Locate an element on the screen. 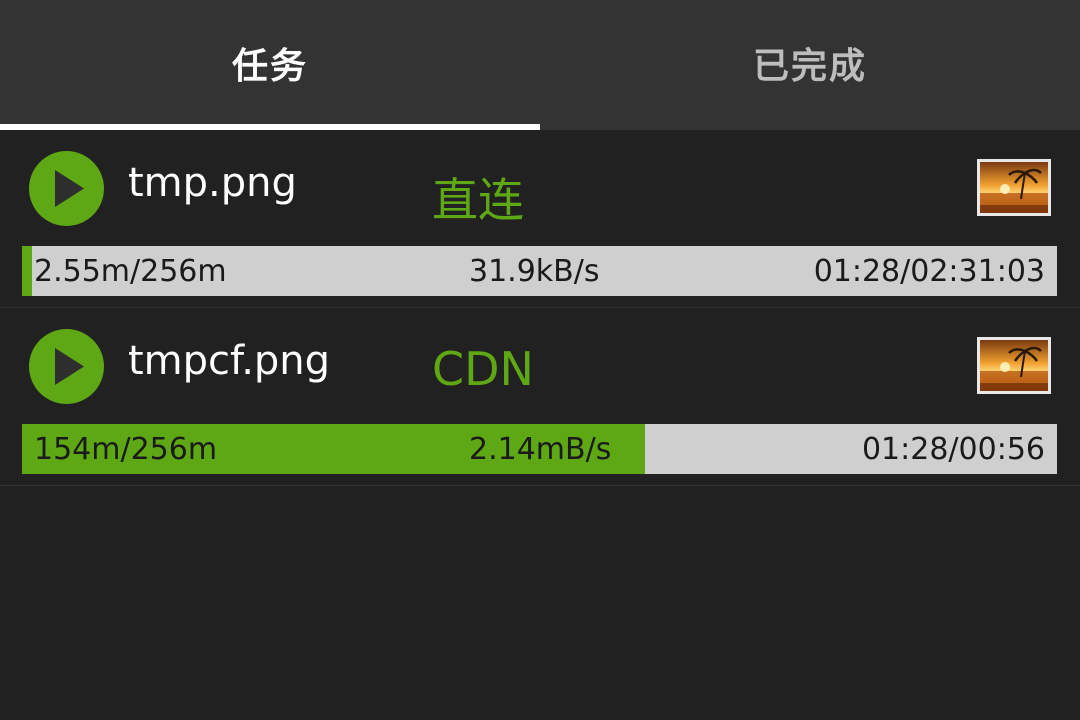 The width and height of the screenshot is (1080, 720). download-progress-bar: 154m/256m 2.14mB/s 01:28/00:56 is located at coordinates (539, 449).